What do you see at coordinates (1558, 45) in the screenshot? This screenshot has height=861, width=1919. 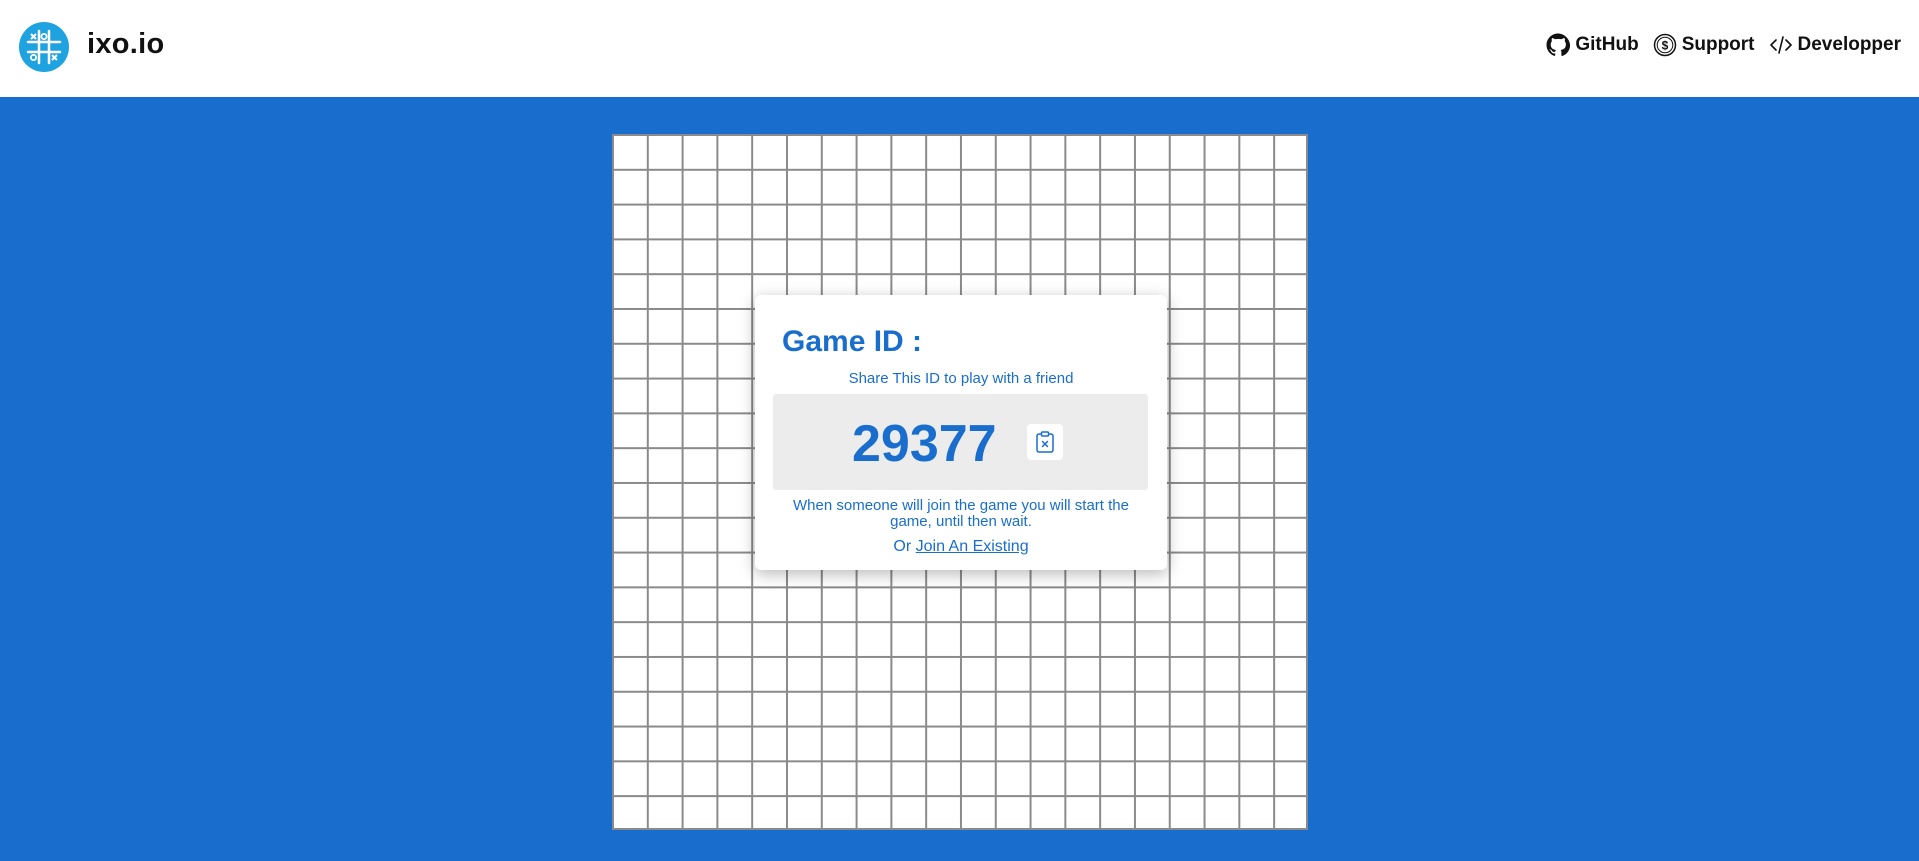 I see `github-icon` at bounding box center [1558, 45].